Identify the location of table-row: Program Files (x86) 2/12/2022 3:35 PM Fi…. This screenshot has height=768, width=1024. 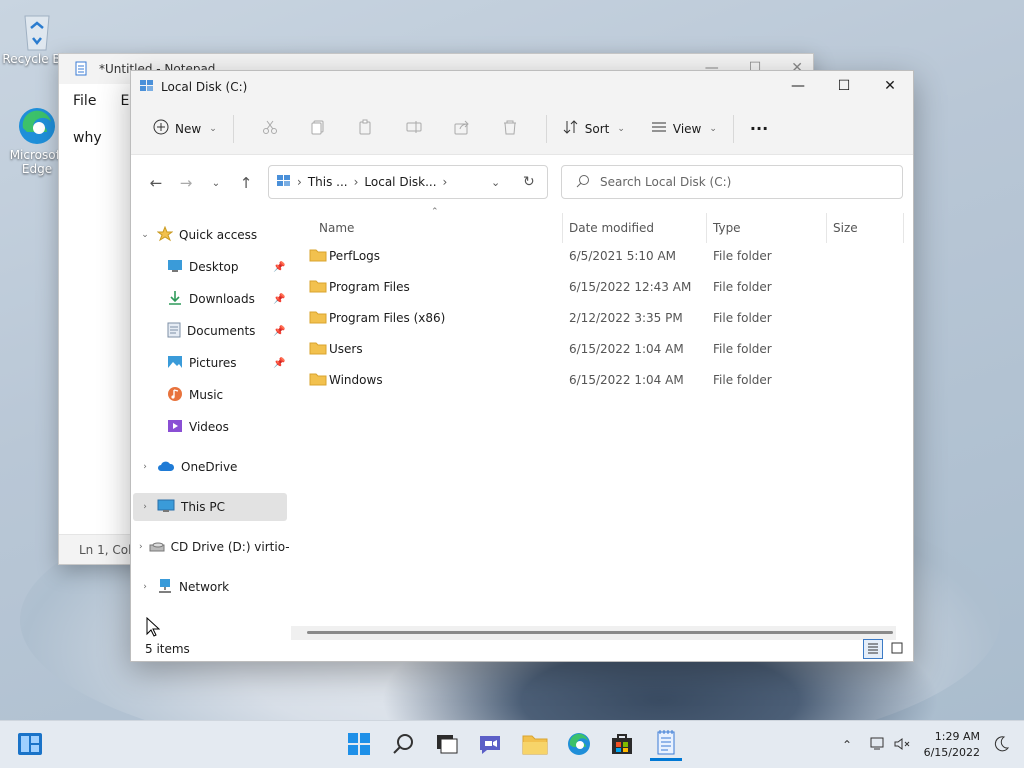
(601, 318).